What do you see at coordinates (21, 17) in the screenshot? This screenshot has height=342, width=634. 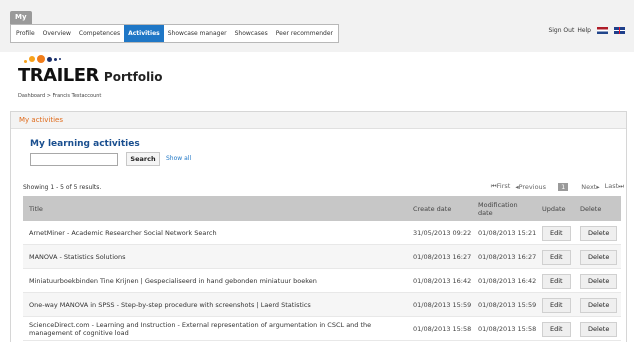 I see `my-tab: My` at bounding box center [21, 17].